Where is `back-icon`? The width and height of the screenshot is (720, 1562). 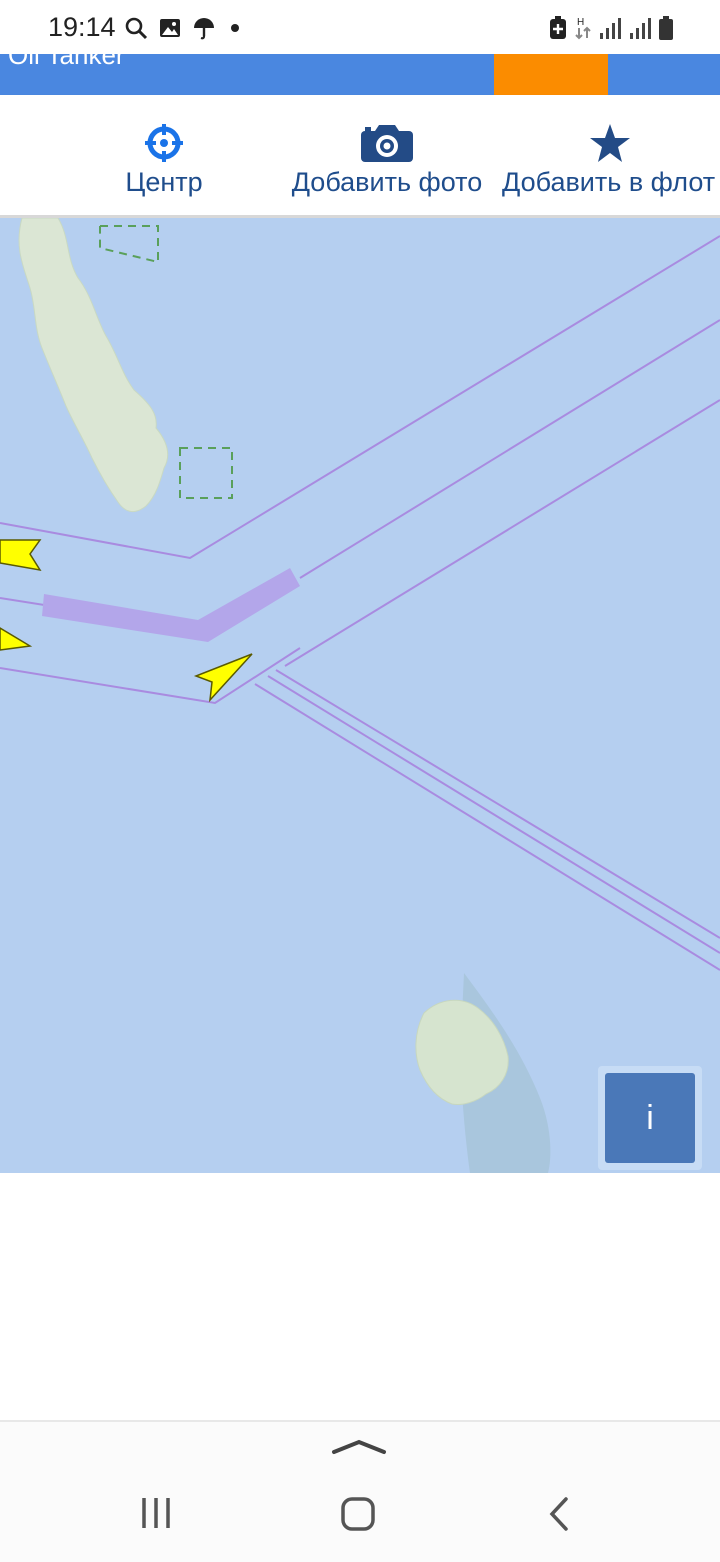
back-icon is located at coordinates (559, 1514).